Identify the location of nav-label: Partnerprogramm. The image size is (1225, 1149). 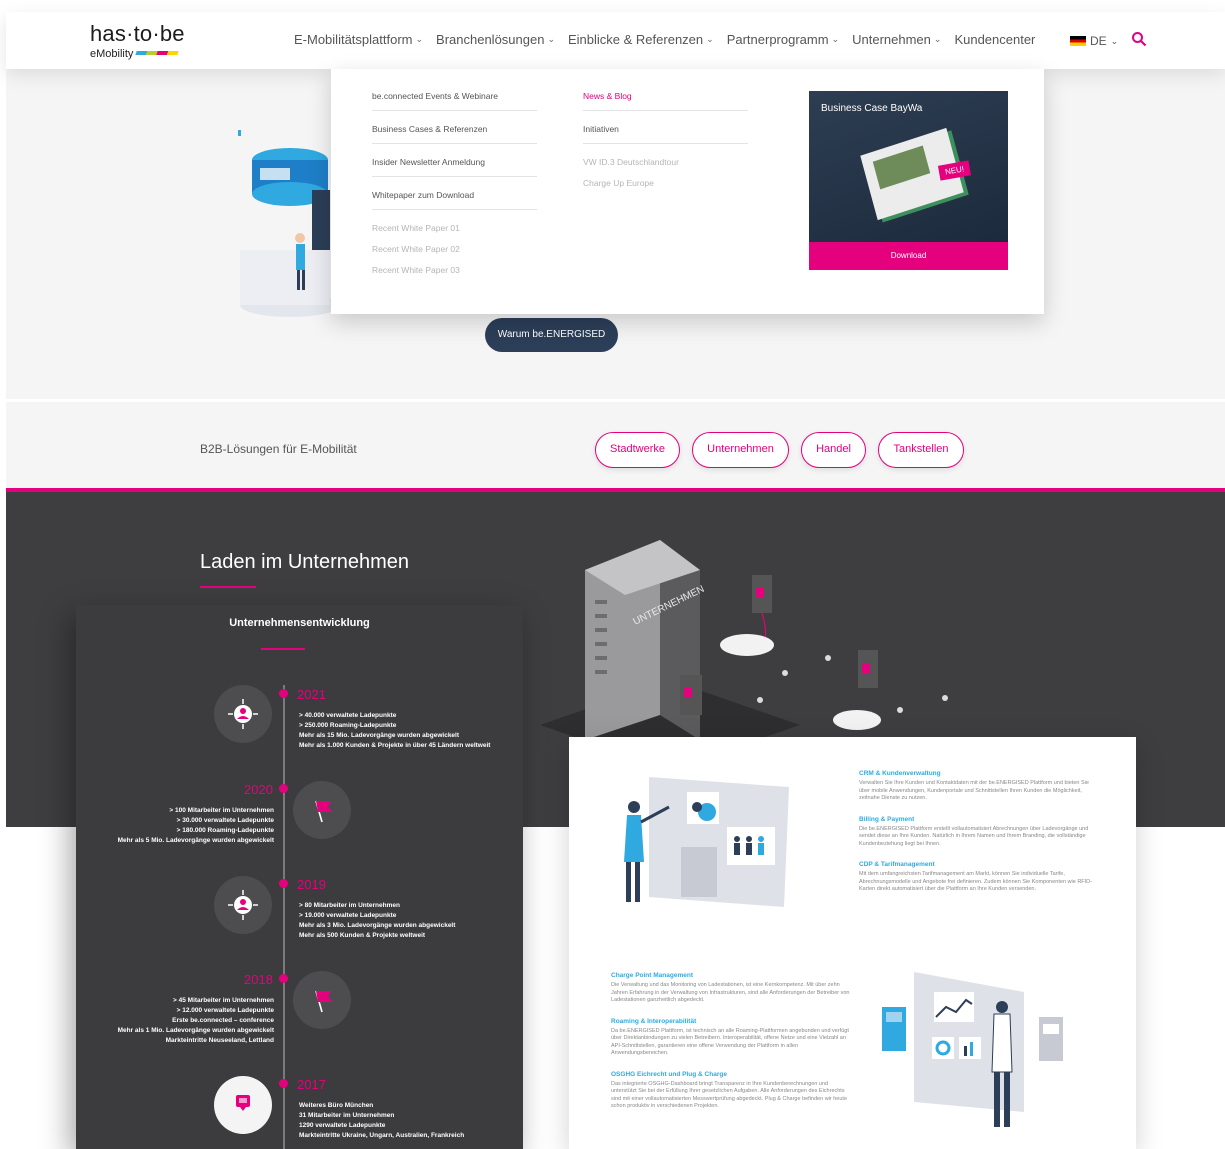
(777, 39).